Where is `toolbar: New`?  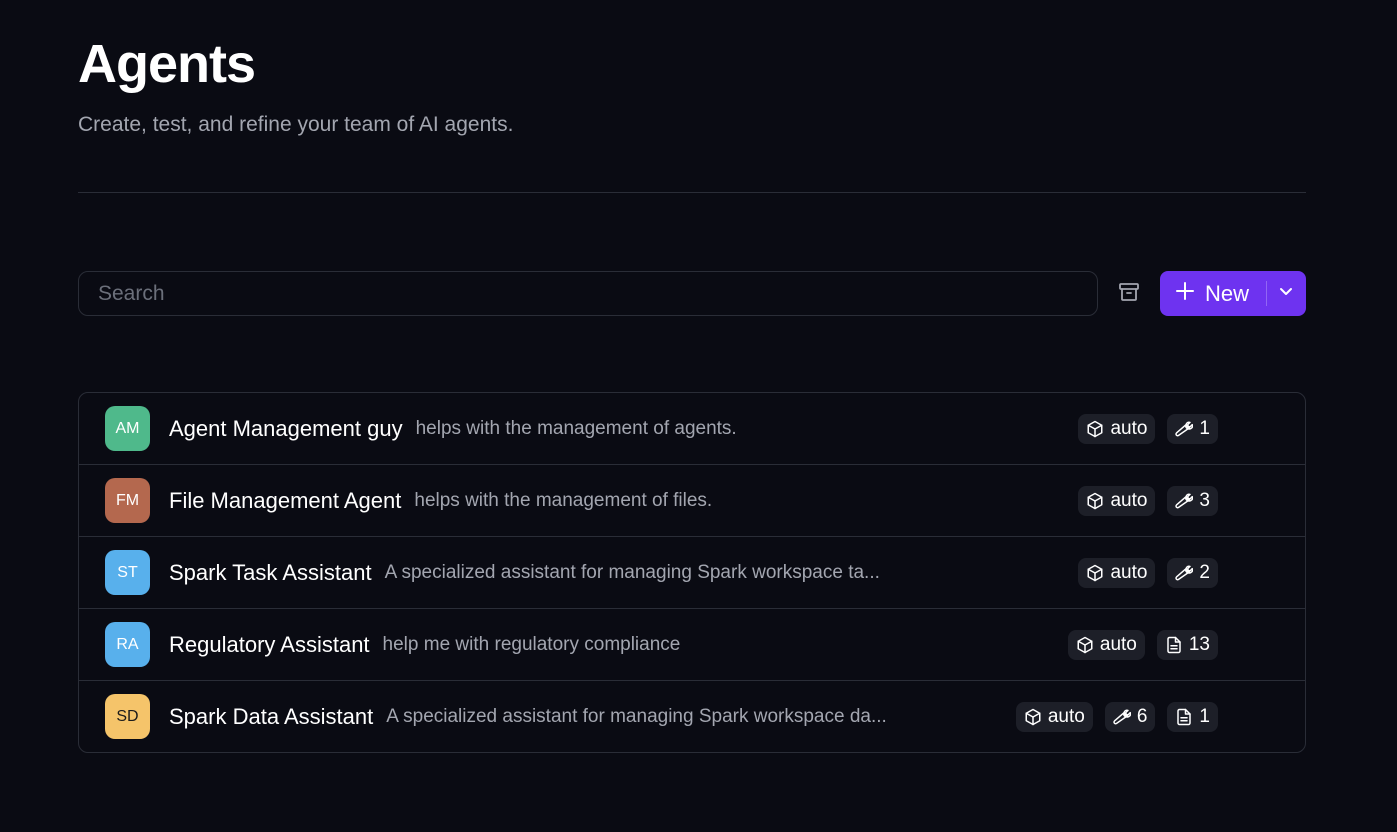 toolbar: New is located at coordinates (692, 293).